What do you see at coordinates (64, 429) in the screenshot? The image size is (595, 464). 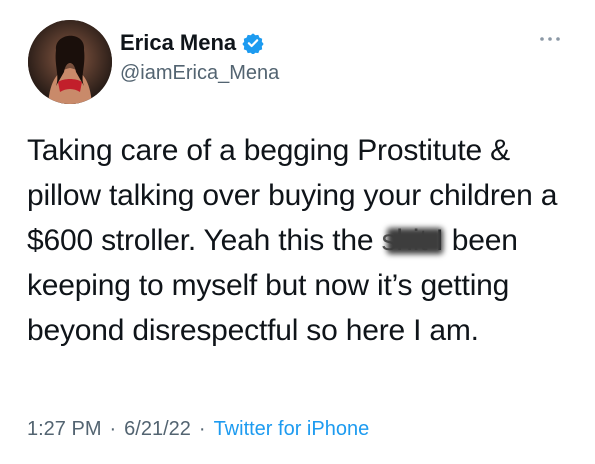 I see `tweet-time: 1:27 PM` at bounding box center [64, 429].